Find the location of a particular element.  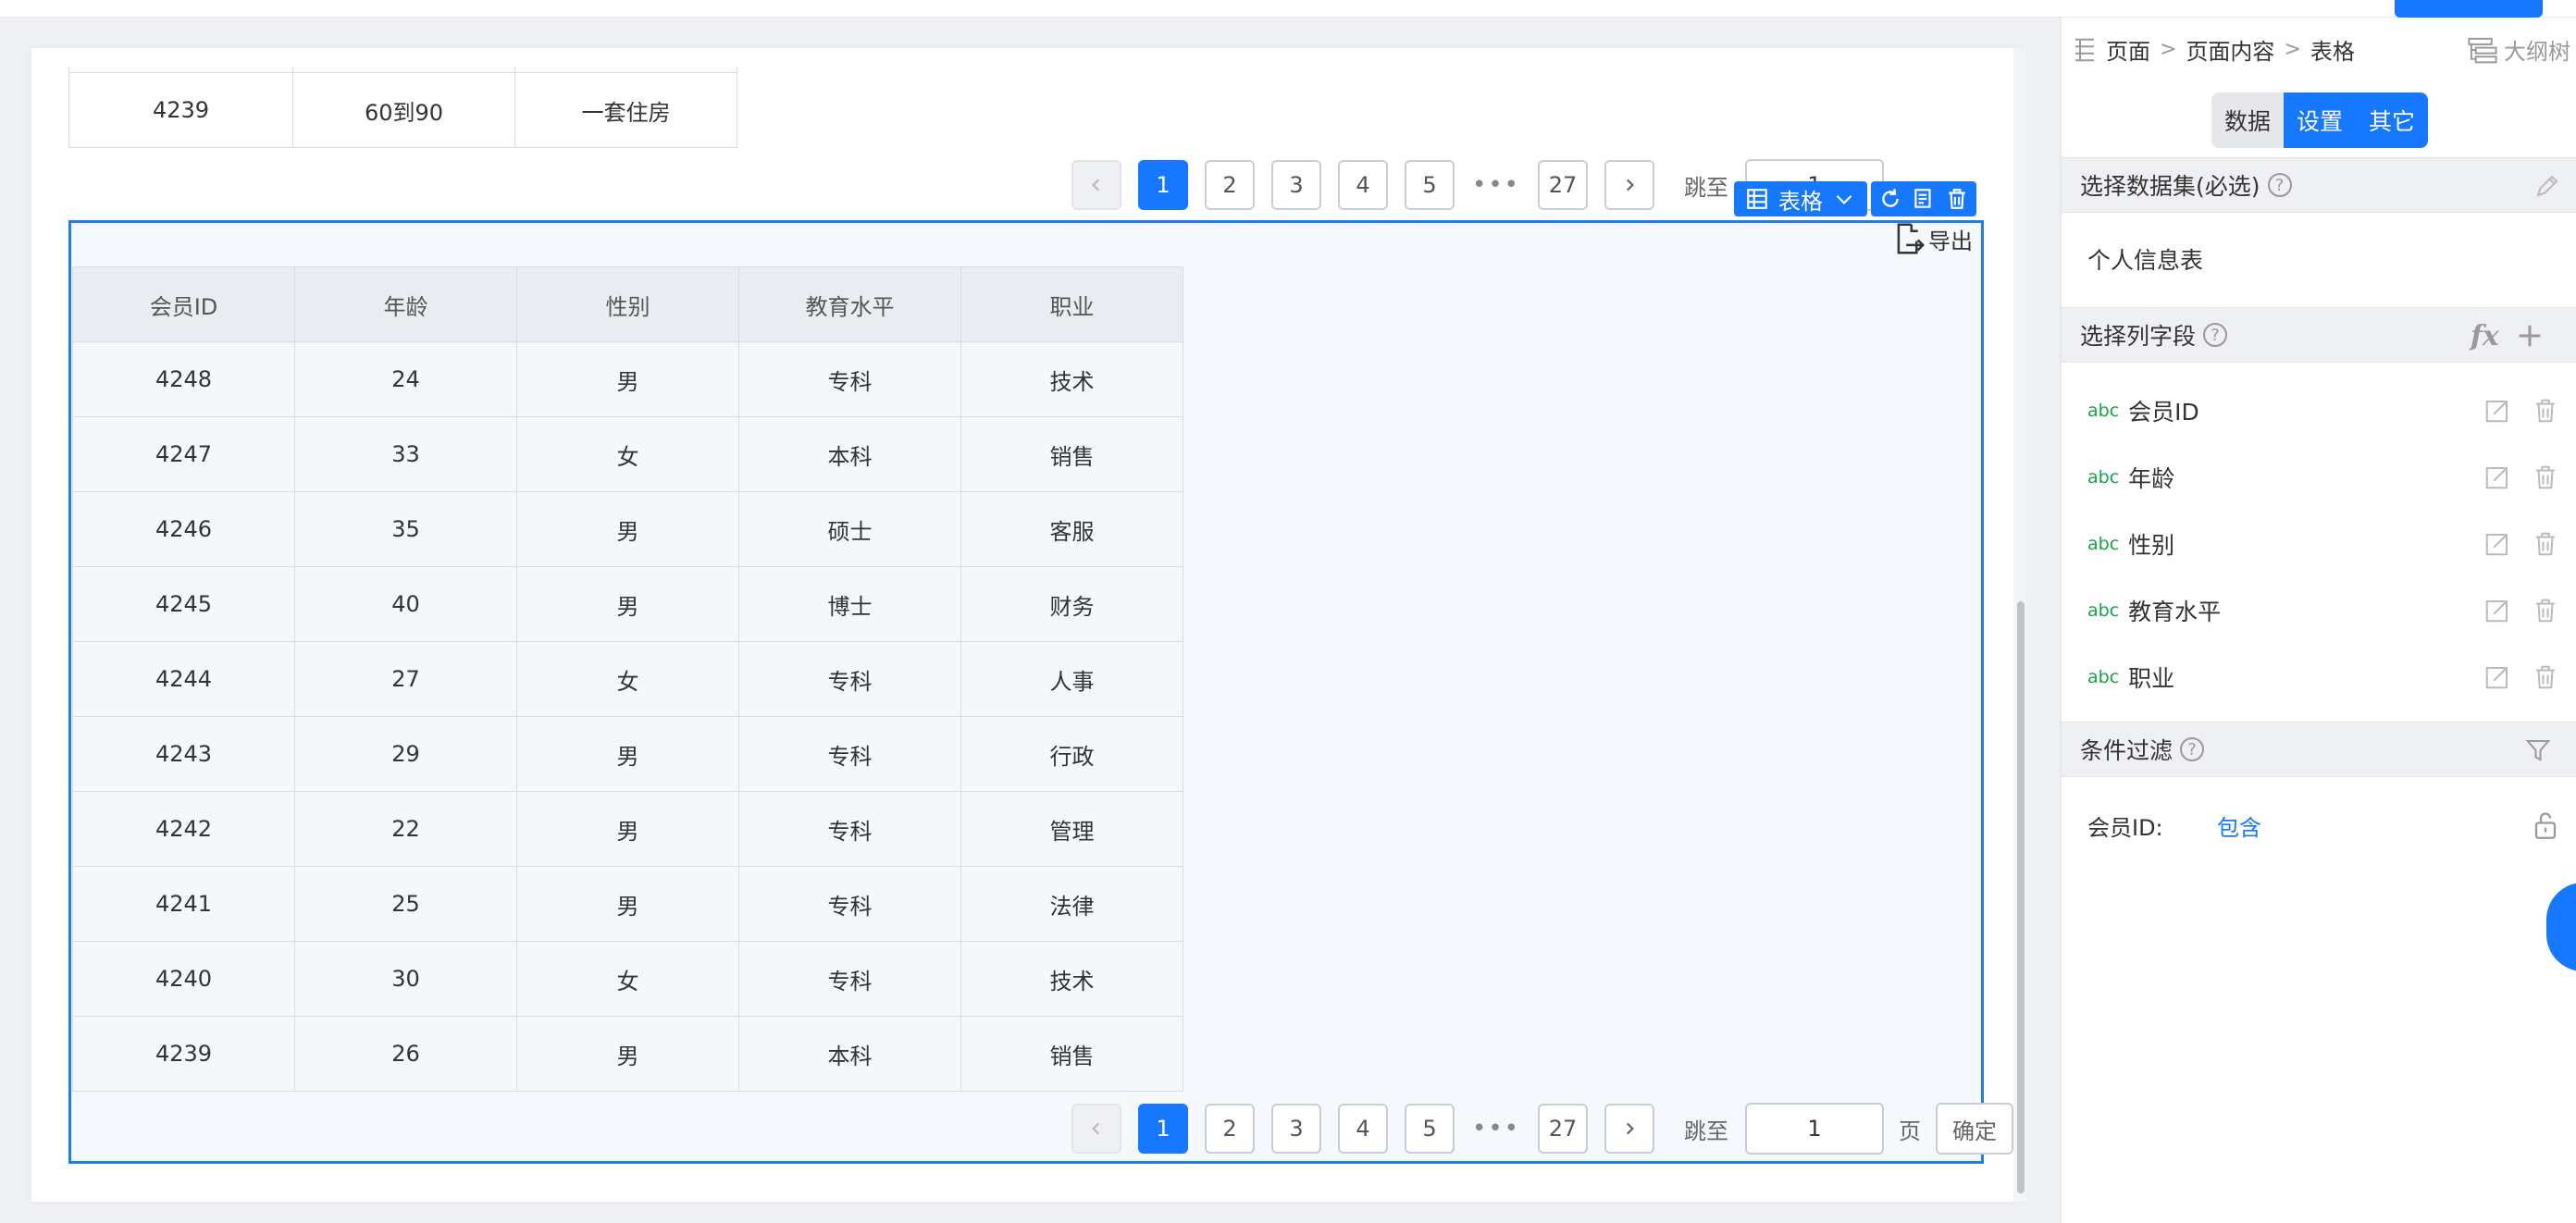

pagination-bottom: 1 2 3 4 5 ••• 27 跳至 页 确定 is located at coordinates (1542, 1129).